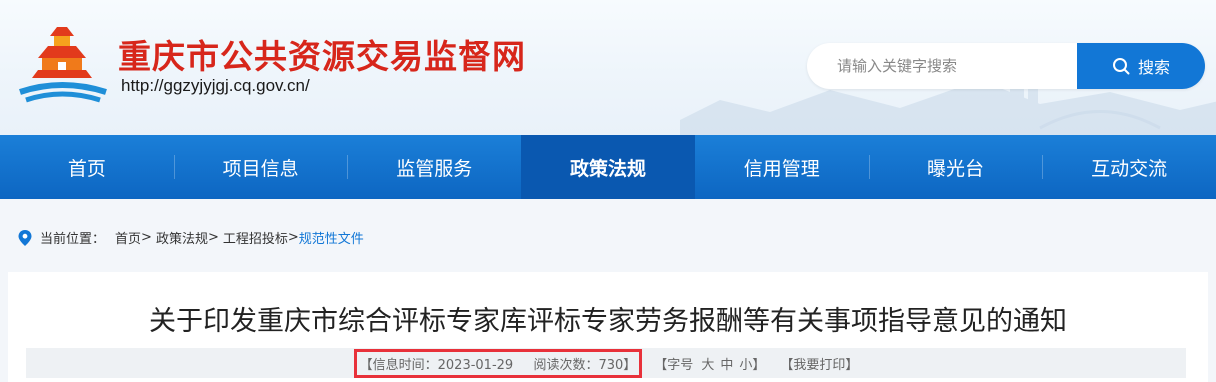 This screenshot has width=1216, height=382. I want to click on info-highlight-box: 【信息时间：2023-01-29 阅读次数：730】, so click(498, 363).